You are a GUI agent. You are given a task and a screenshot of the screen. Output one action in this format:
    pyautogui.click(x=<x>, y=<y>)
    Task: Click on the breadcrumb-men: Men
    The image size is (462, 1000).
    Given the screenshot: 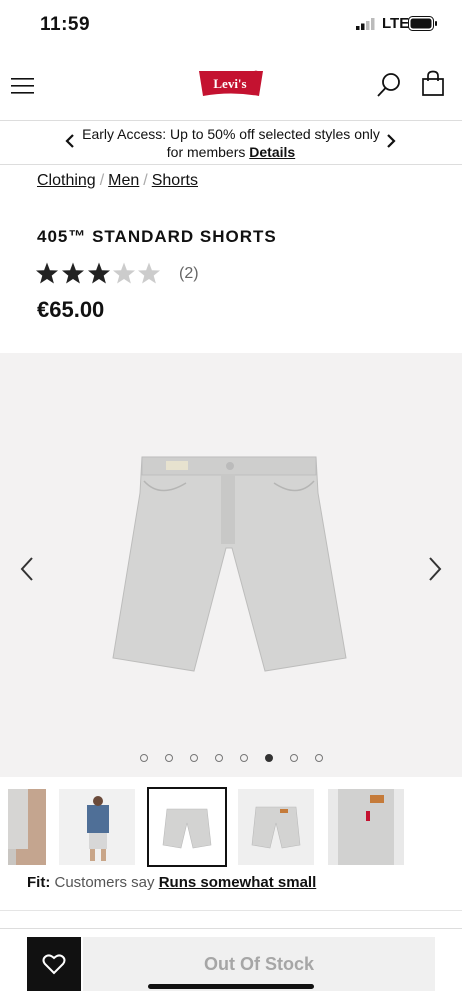 What is the action you would take?
    pyautogui.click(x=123, y=180)
    